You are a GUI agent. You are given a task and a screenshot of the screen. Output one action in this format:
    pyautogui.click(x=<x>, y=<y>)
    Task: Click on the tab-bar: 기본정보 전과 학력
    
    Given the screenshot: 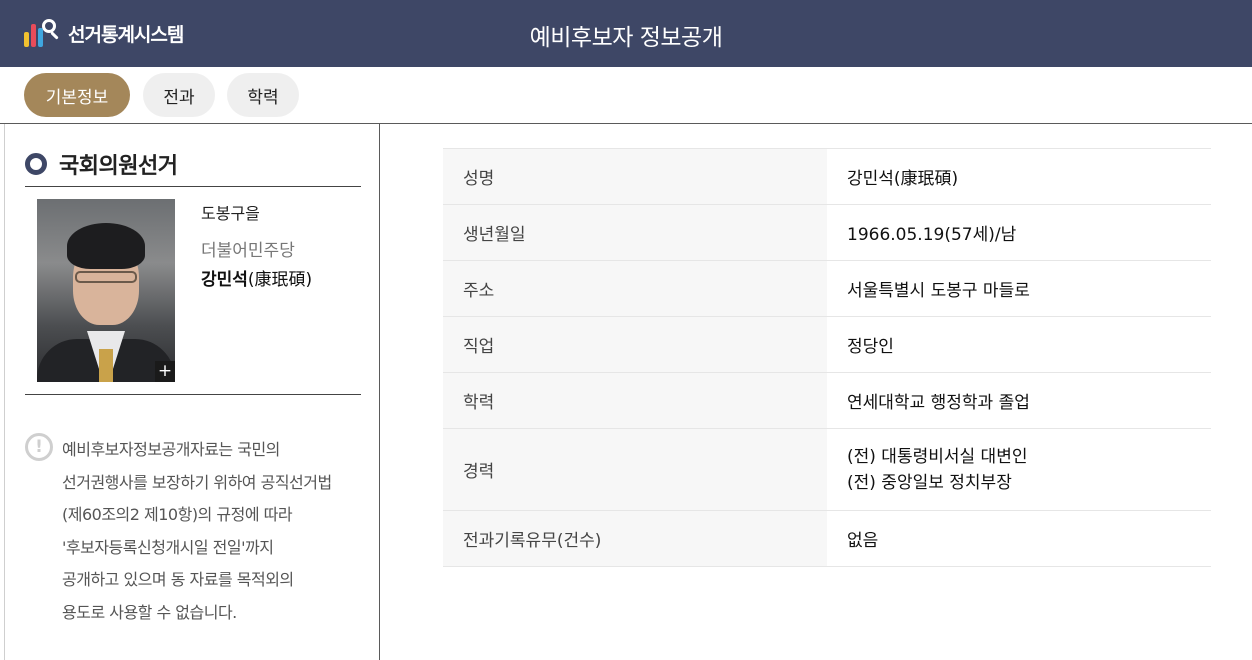 What is the action you would take?
    pyautogui.click(x=626, y=95)
    